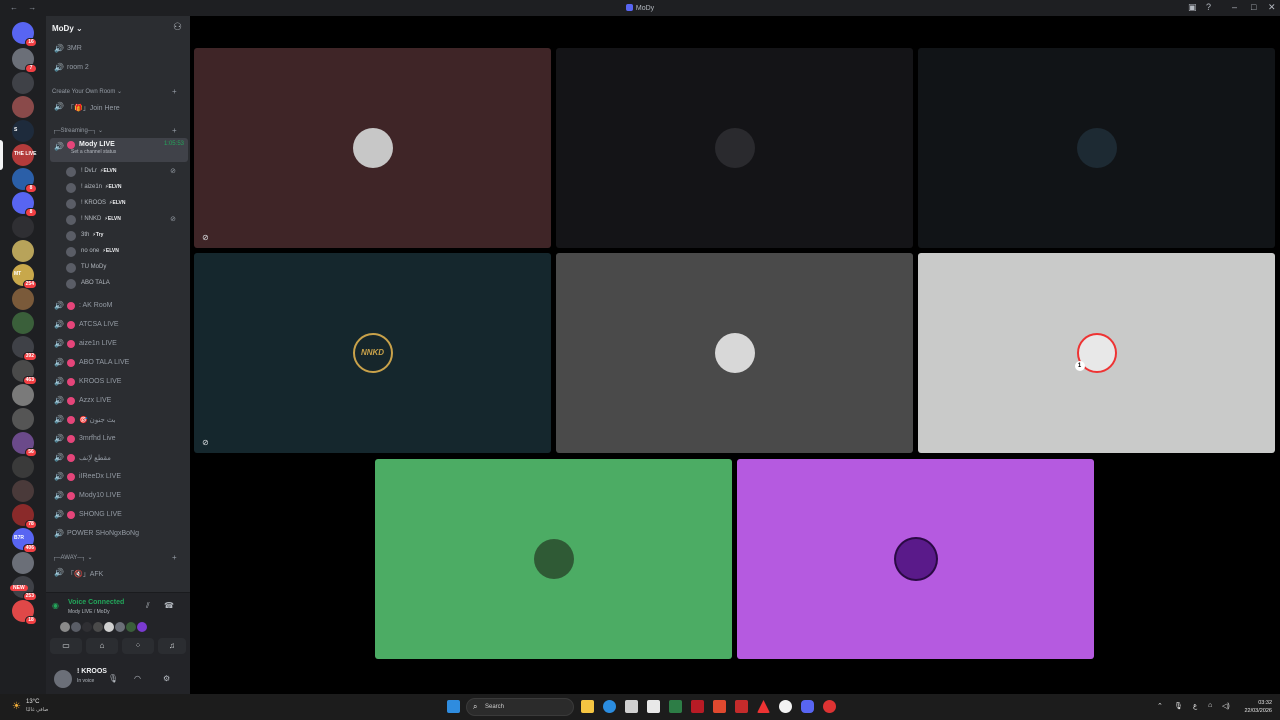 The image size is (1280, 720). Describe the element at coordinates (1195, 706) in the screenshot. I see `language-indicator: ع` at that location.